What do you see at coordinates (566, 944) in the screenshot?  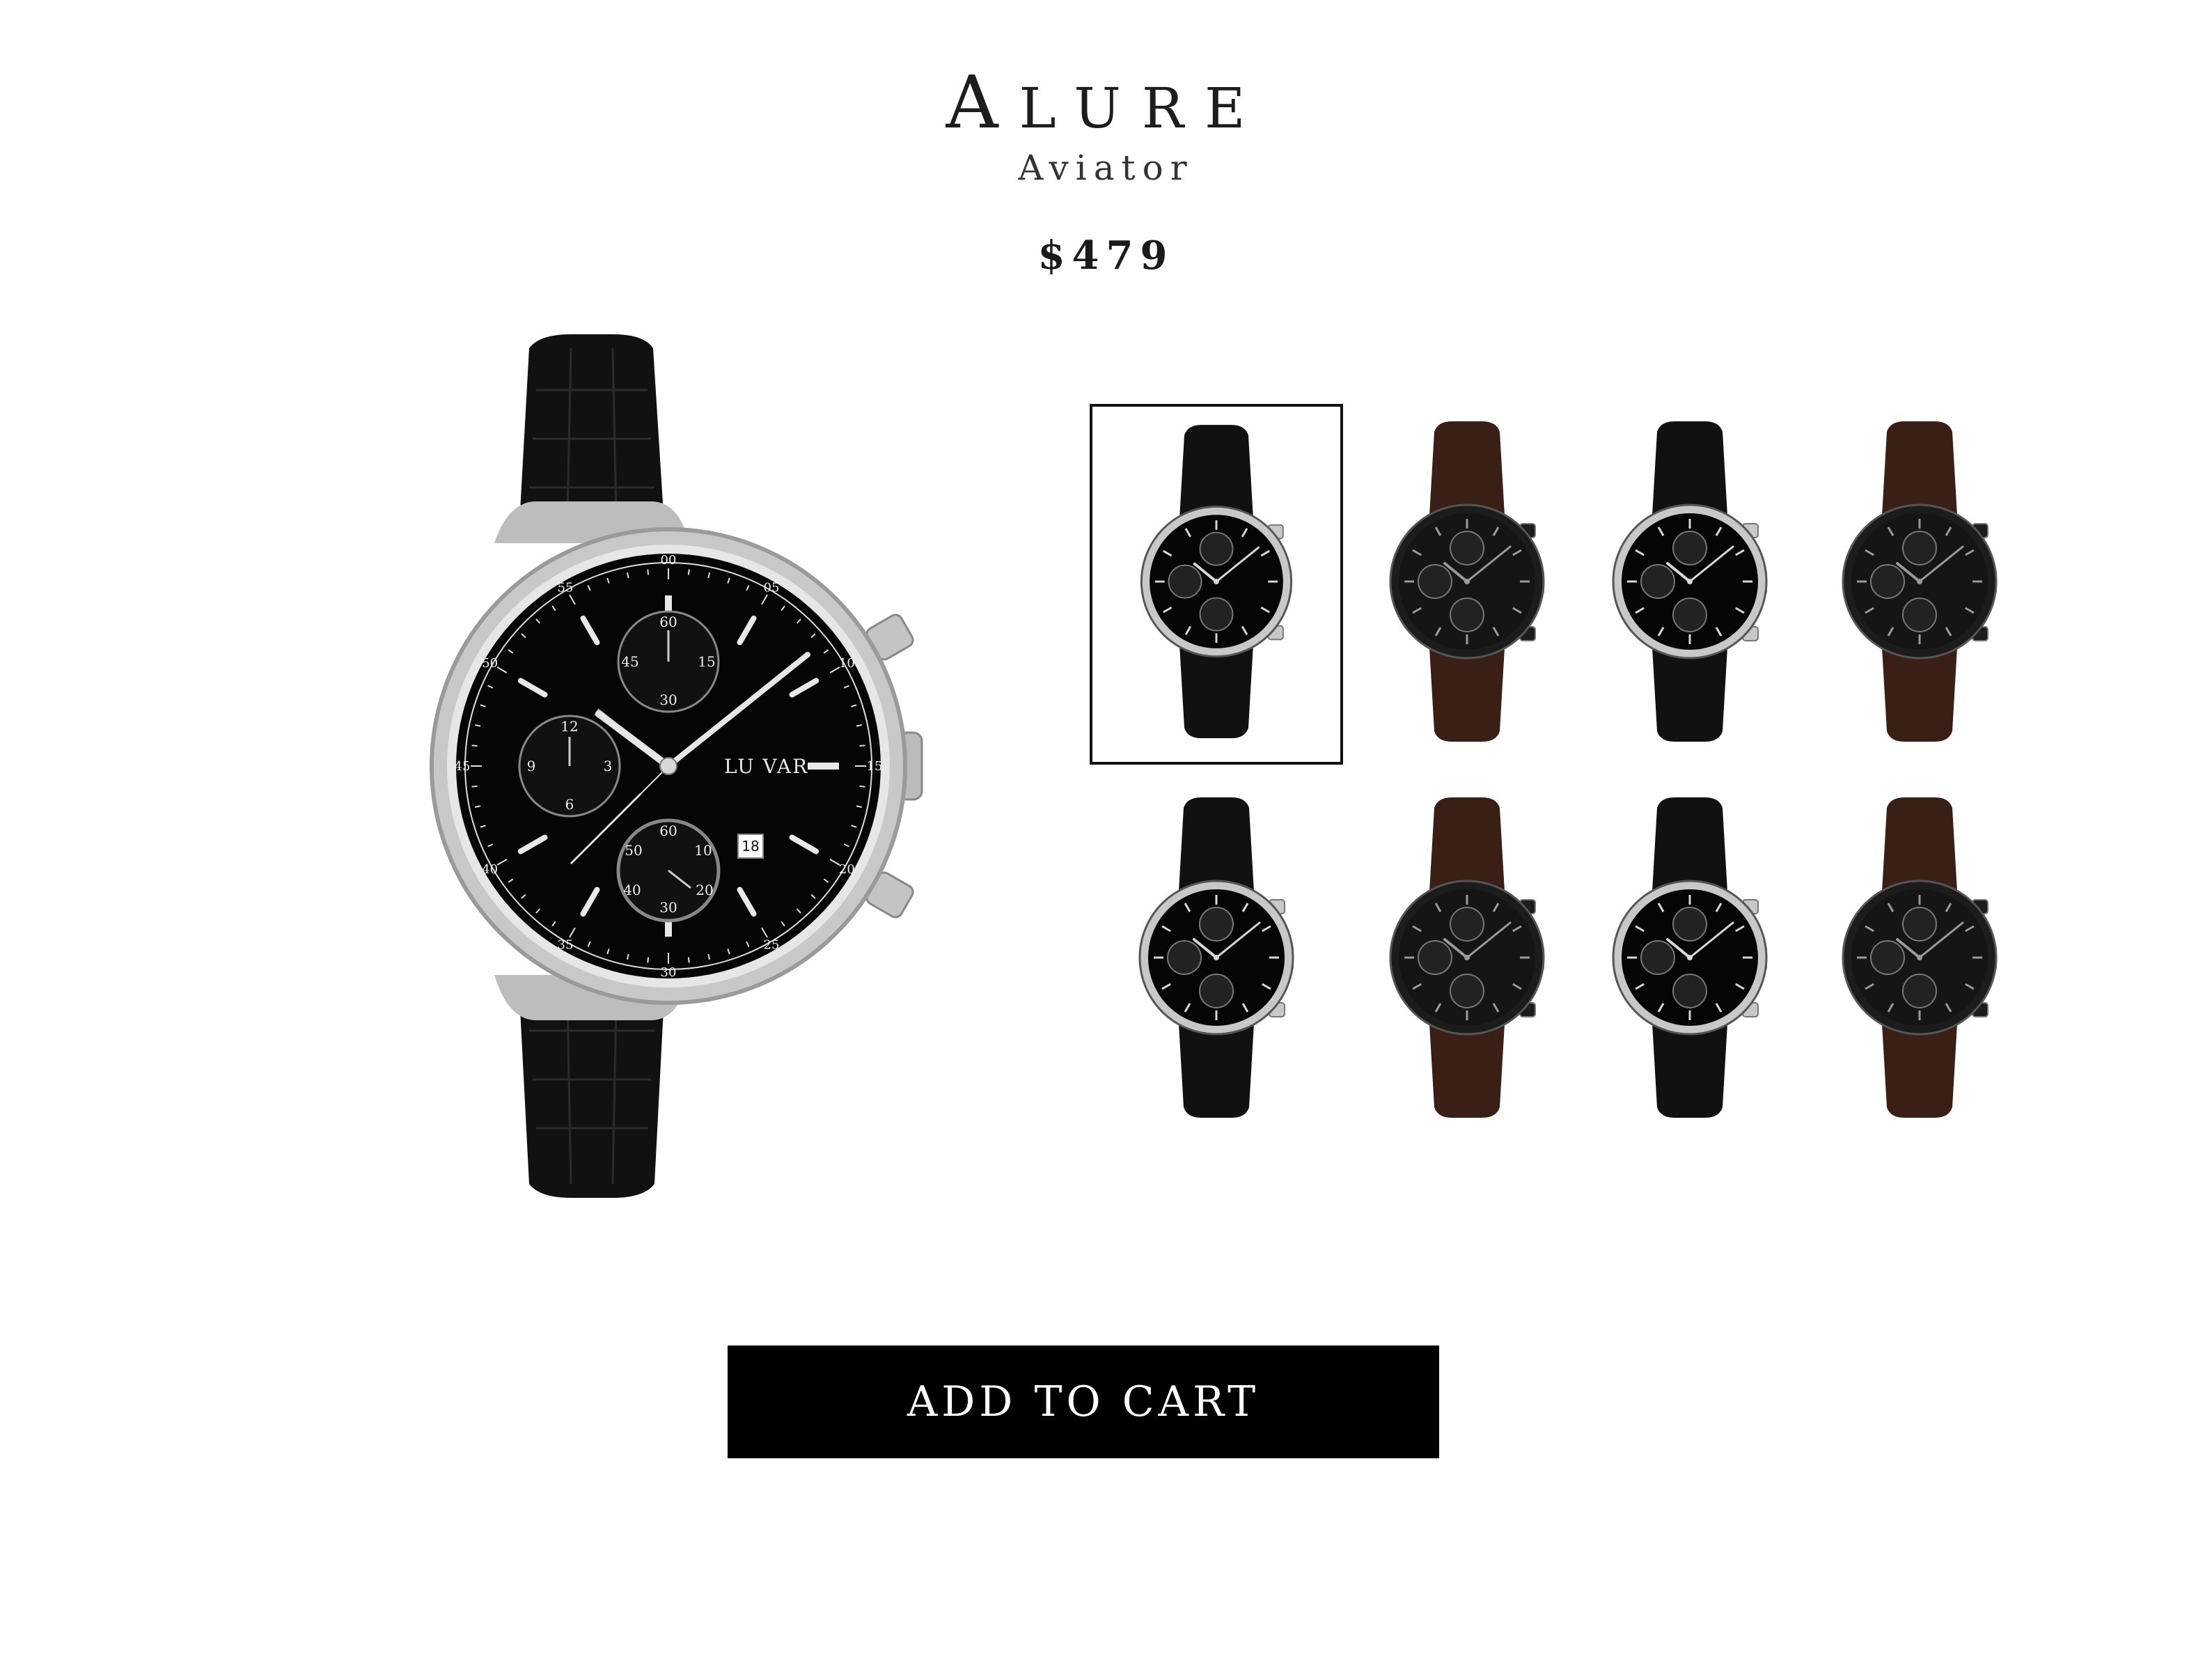 I see `minute-label: 35` at bounding box center [566, 944].